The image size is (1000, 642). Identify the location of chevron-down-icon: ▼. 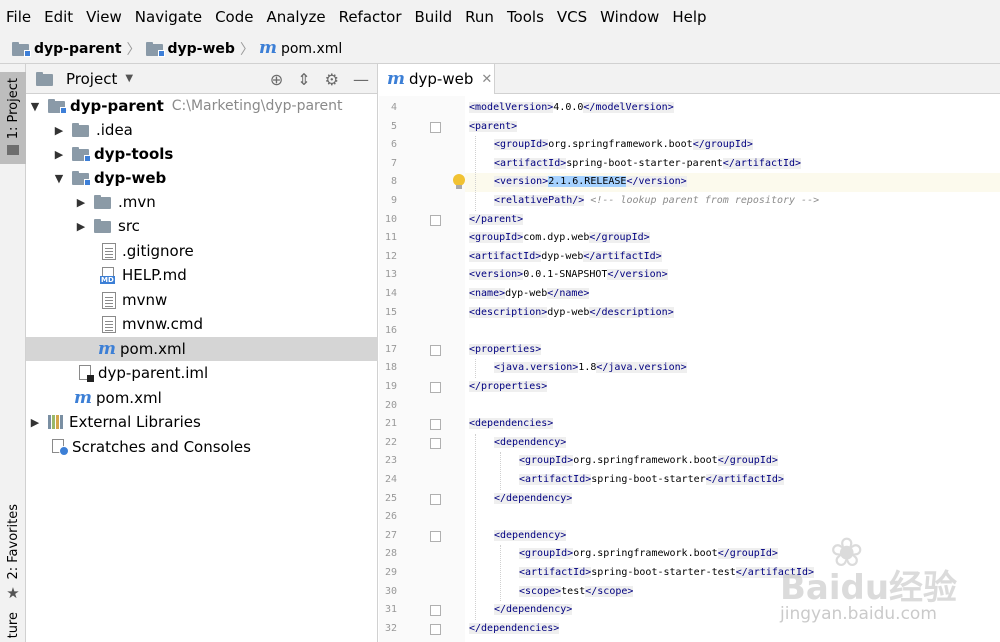
(129, 78).